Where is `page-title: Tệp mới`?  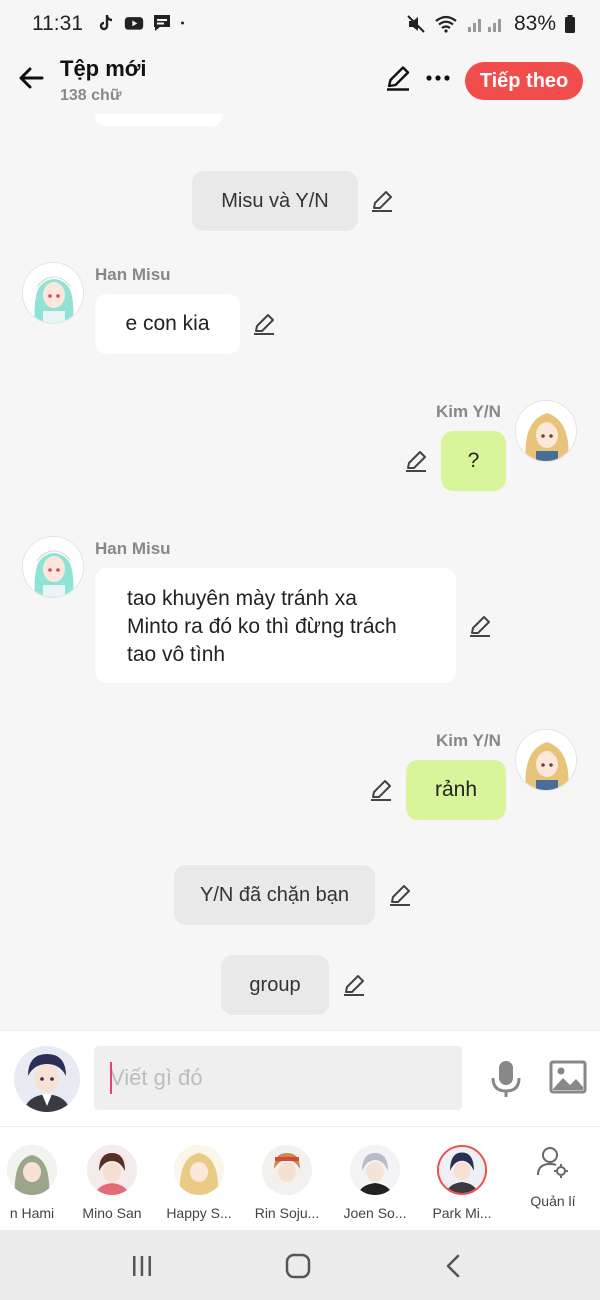 page-title: Tệp mới is located at coordinates (103, 68).